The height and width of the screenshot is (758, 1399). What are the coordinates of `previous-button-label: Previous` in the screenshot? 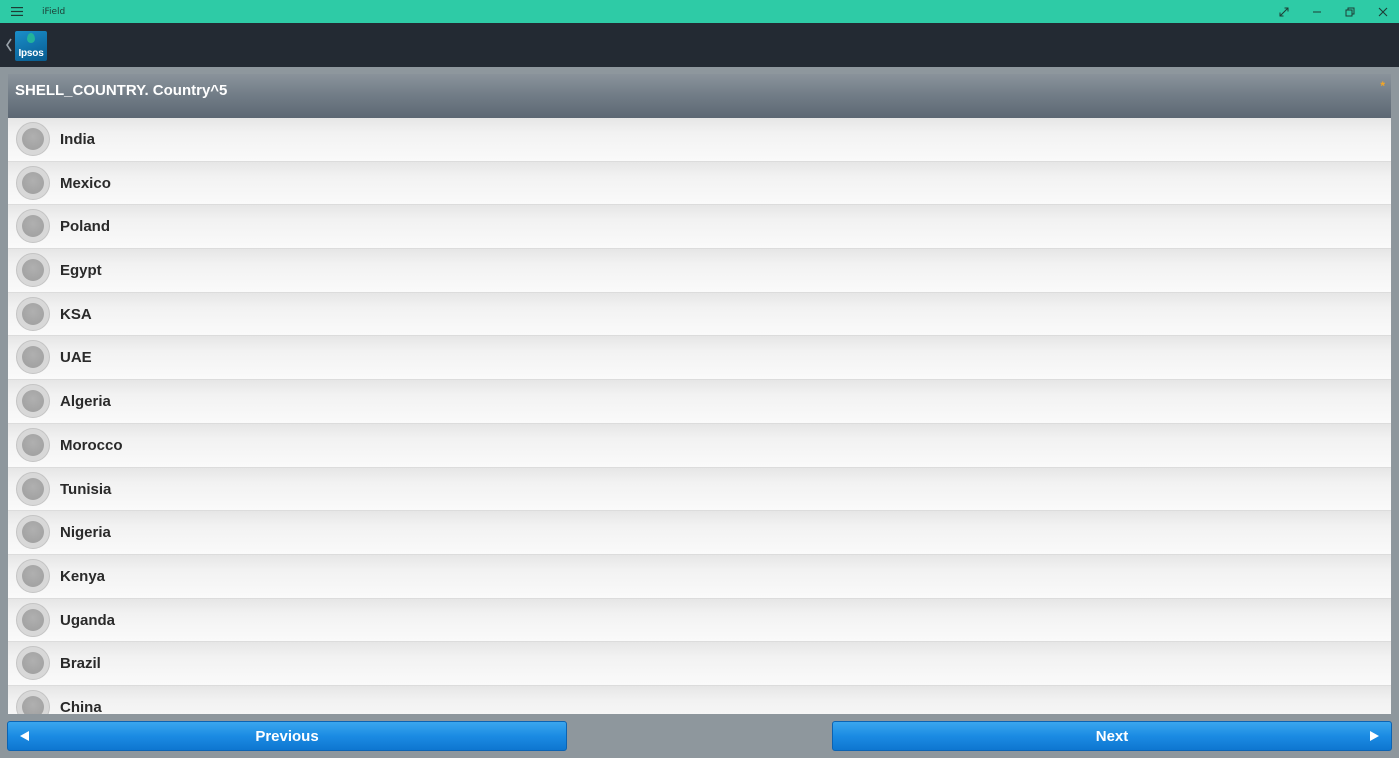 It's located at (287, 736).